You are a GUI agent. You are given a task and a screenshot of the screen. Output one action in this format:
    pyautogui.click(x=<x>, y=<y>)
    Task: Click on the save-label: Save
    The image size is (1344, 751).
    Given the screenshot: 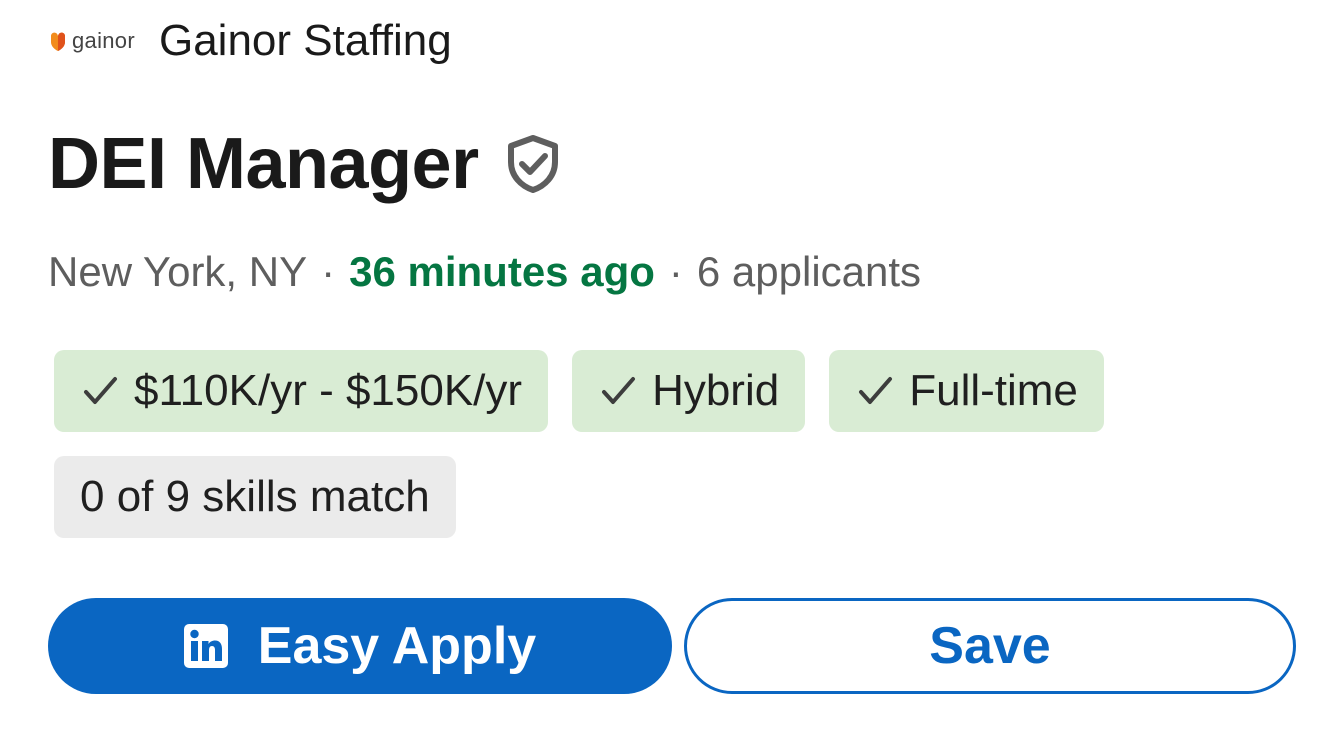 What is the action you would take?
    pyautogui.click(x=990, y=646)
    